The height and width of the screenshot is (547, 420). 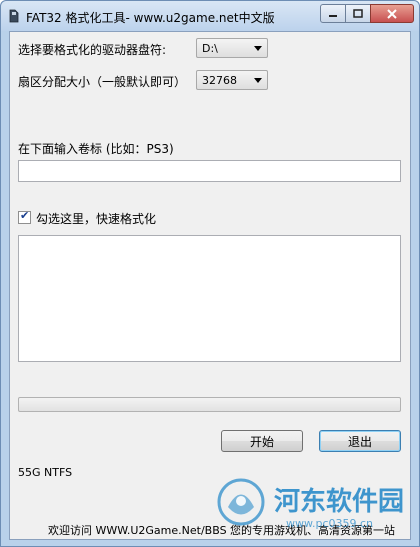 What do you see at coordinates (45, 472) in the screenshot?
I see `disk-info: 55G NTFS` at bounding box center [45, 472].